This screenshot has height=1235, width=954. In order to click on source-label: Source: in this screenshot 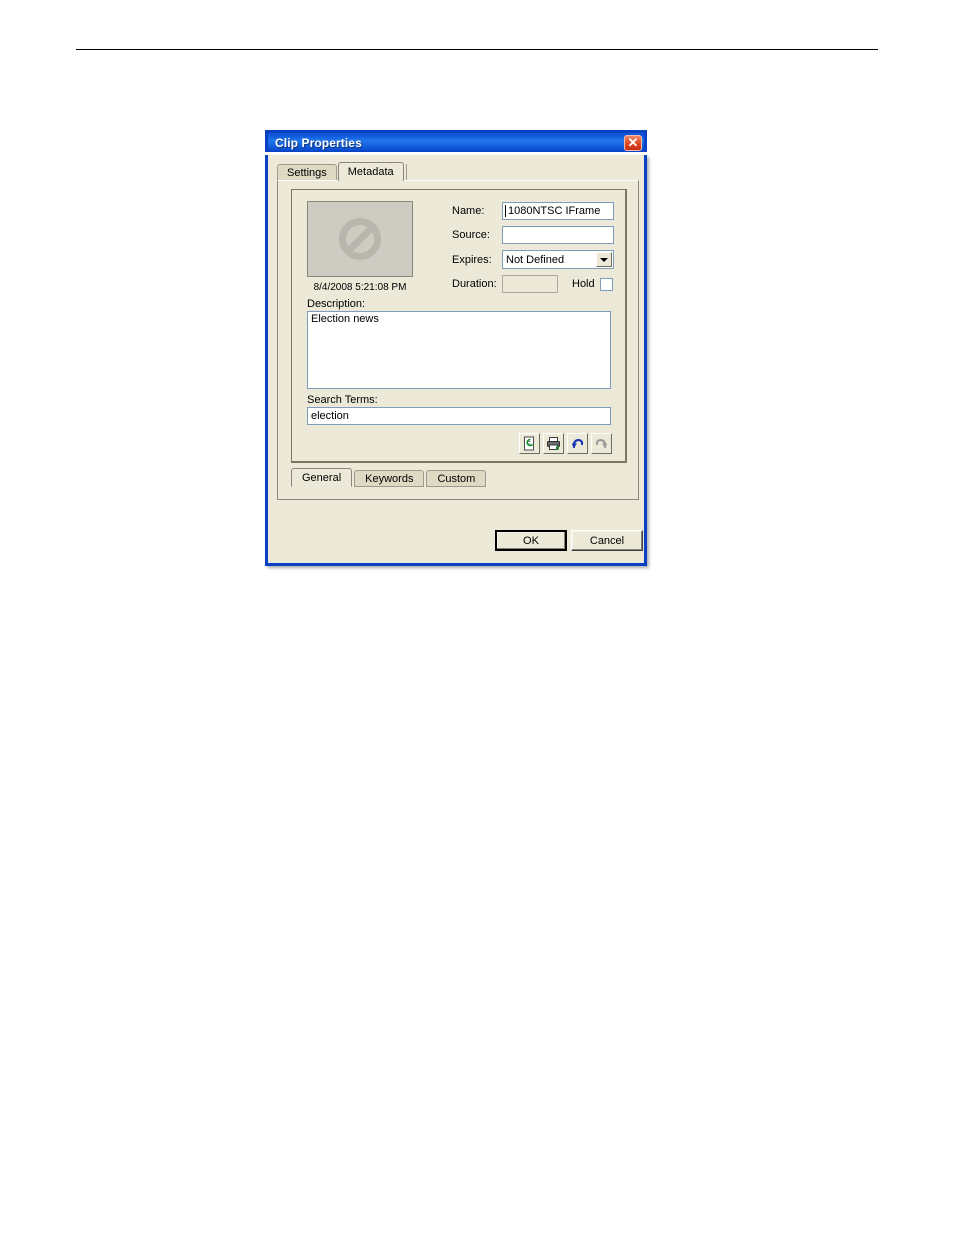, I will do `click(471, 235)`.